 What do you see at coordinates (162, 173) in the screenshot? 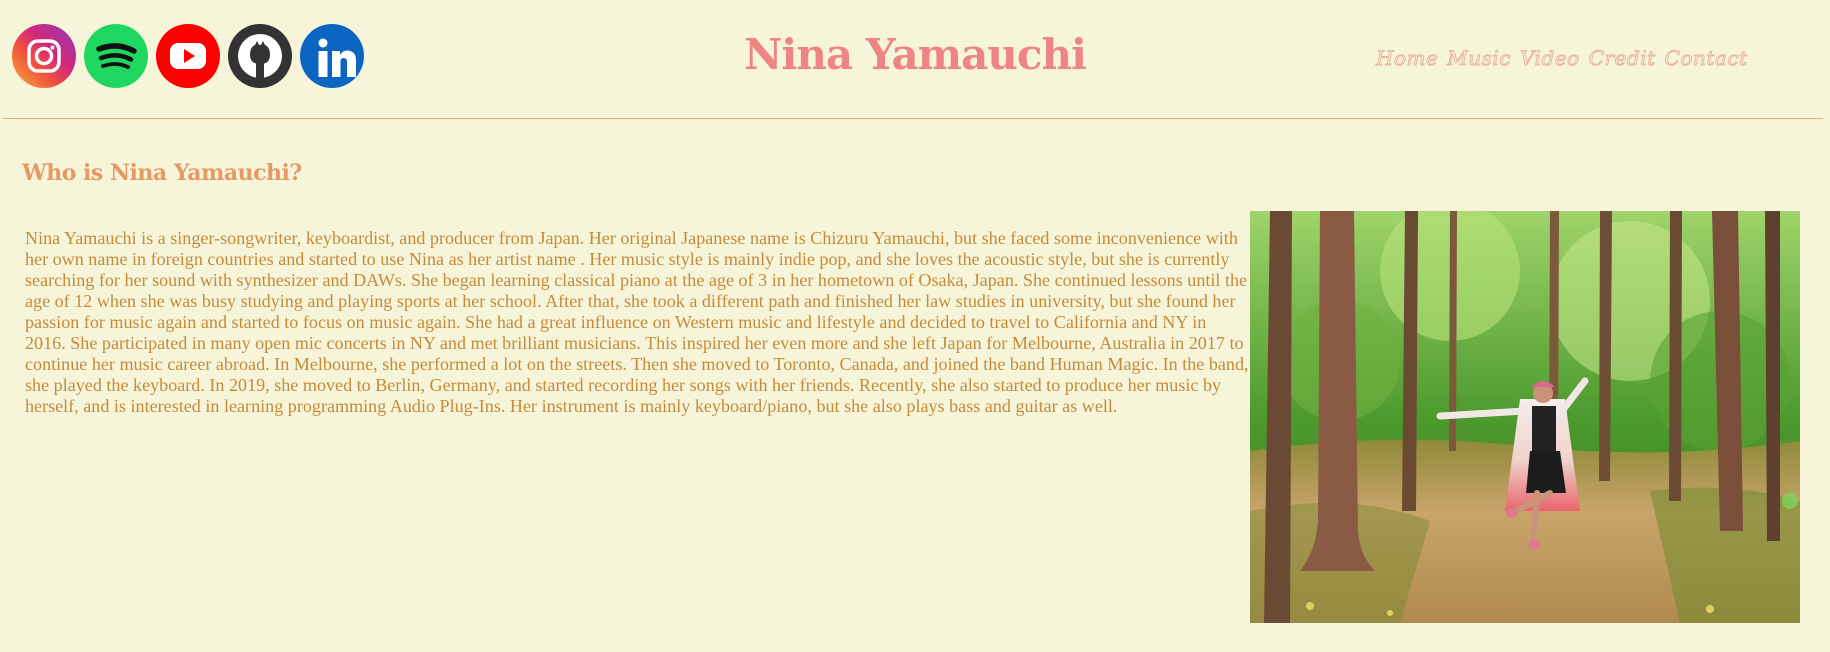
I see `section-heading: Who is Nina Yamauchi?` at bounding box center [162, 173].